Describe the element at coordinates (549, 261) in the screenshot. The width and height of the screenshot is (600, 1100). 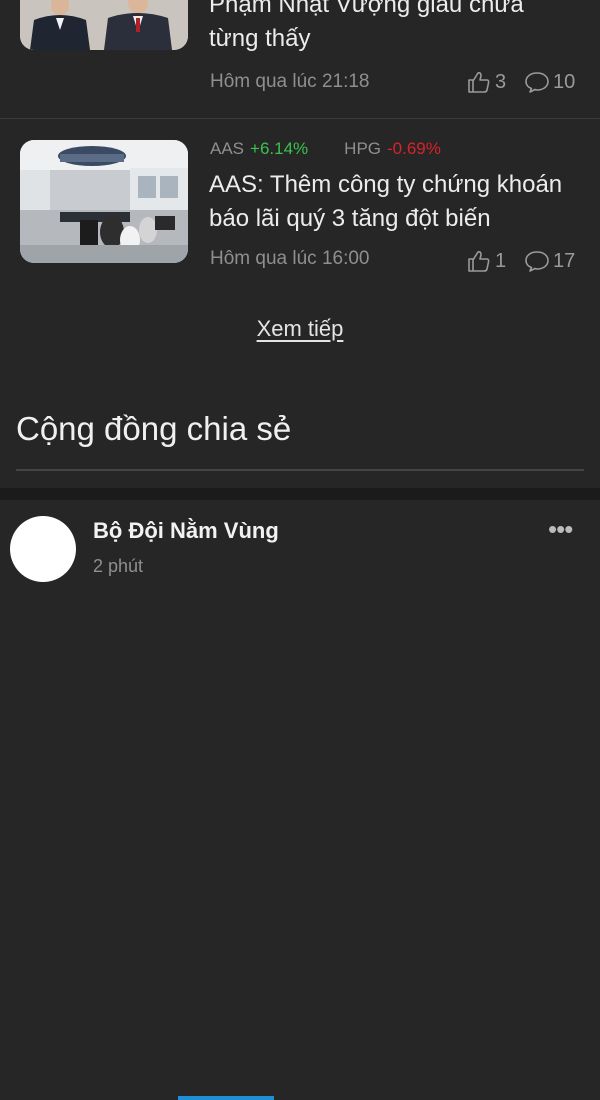
I see `comment-count: 17` at that location.